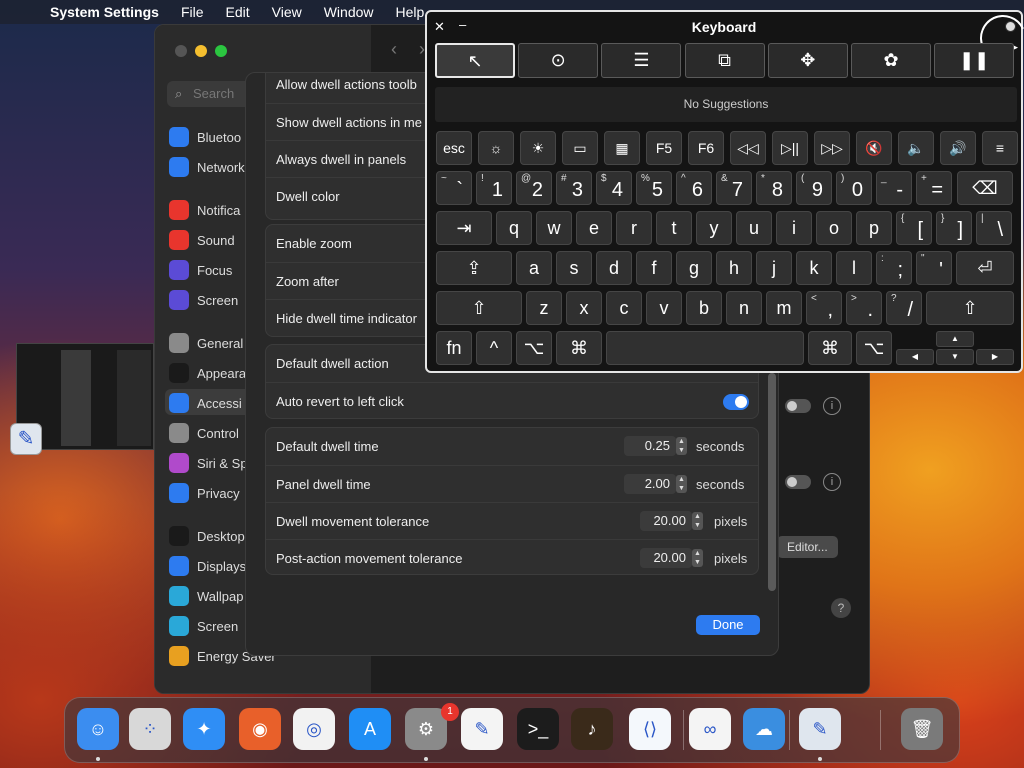  Describe the element at coordinates (192, 12) in the screenshot. I see `menu-file: File` at that location.